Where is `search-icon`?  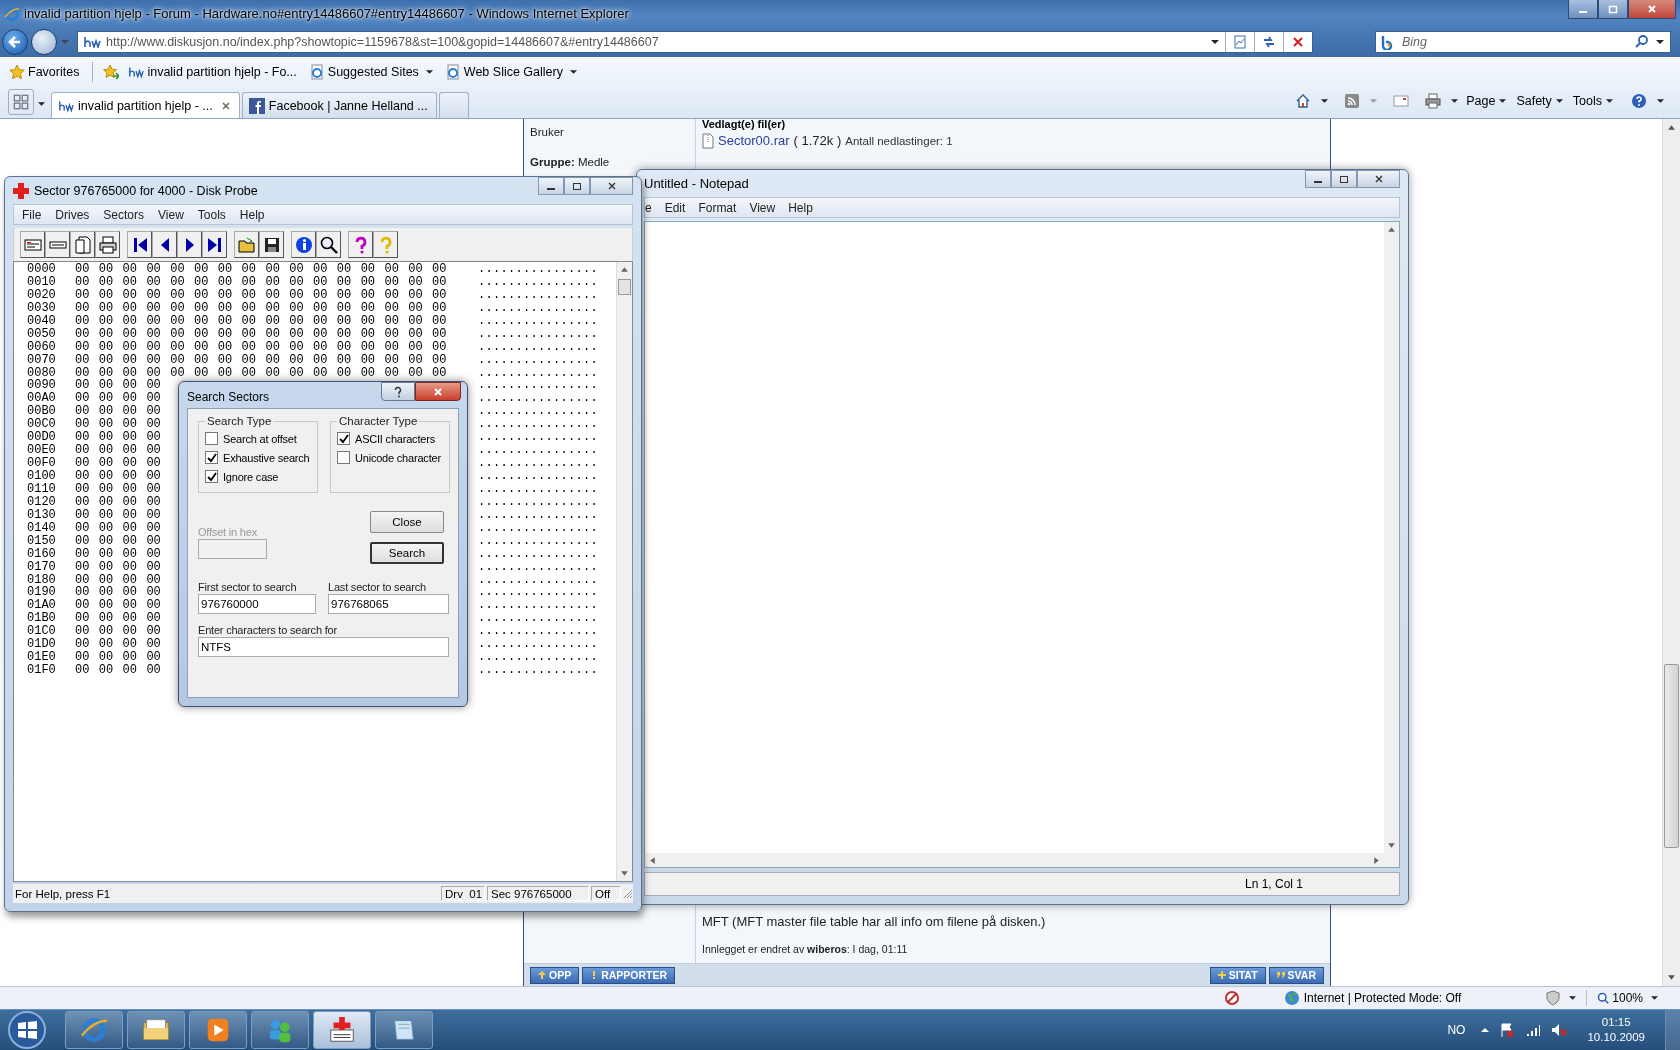
search-icon is located at coordinates (1642, 42).